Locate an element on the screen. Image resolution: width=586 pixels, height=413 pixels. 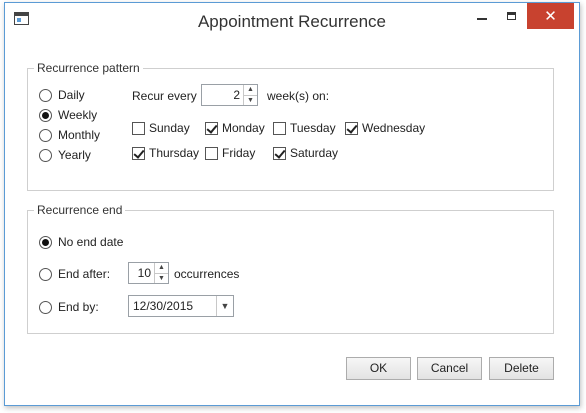
radio-monthly: Monthly is located at coordinates (69, 135).